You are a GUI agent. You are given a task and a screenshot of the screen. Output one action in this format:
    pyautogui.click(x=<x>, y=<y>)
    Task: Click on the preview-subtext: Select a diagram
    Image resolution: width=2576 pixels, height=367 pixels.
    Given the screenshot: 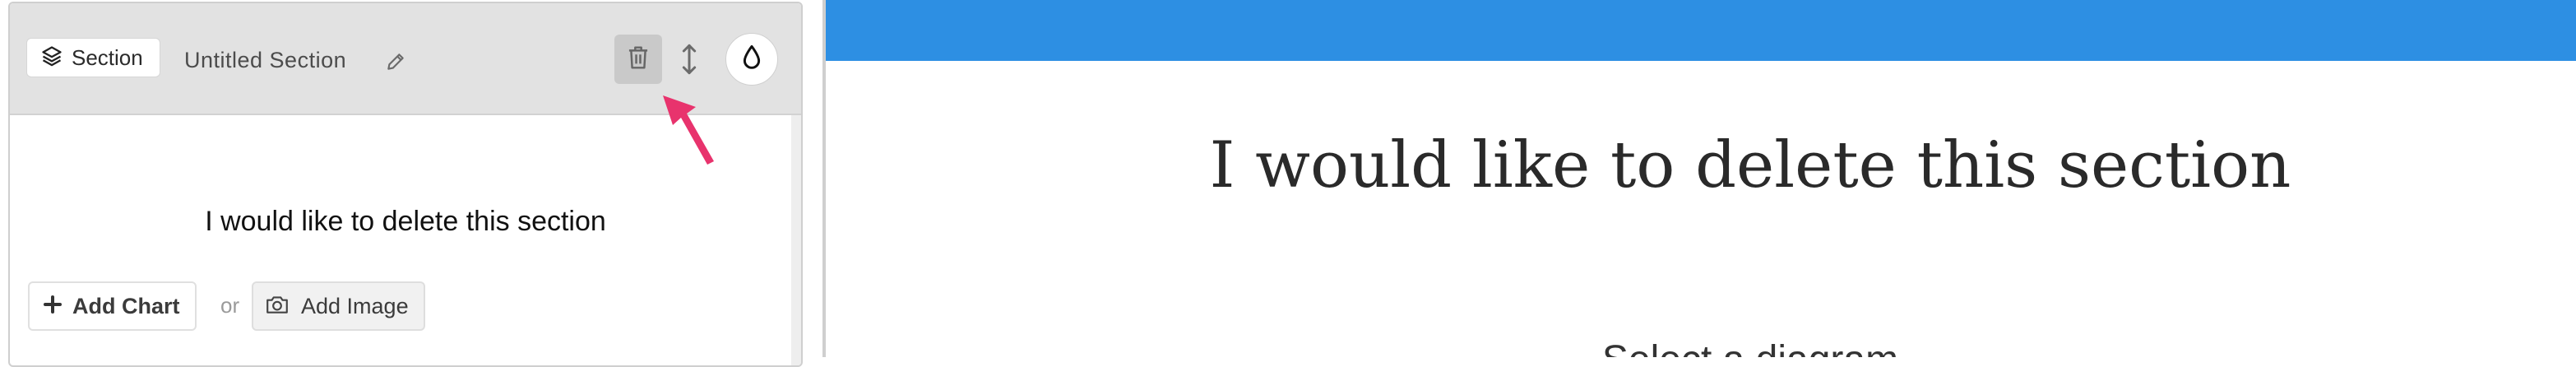 What is the action you would take?
    pyautogui.click(x=1701, y=347)
    